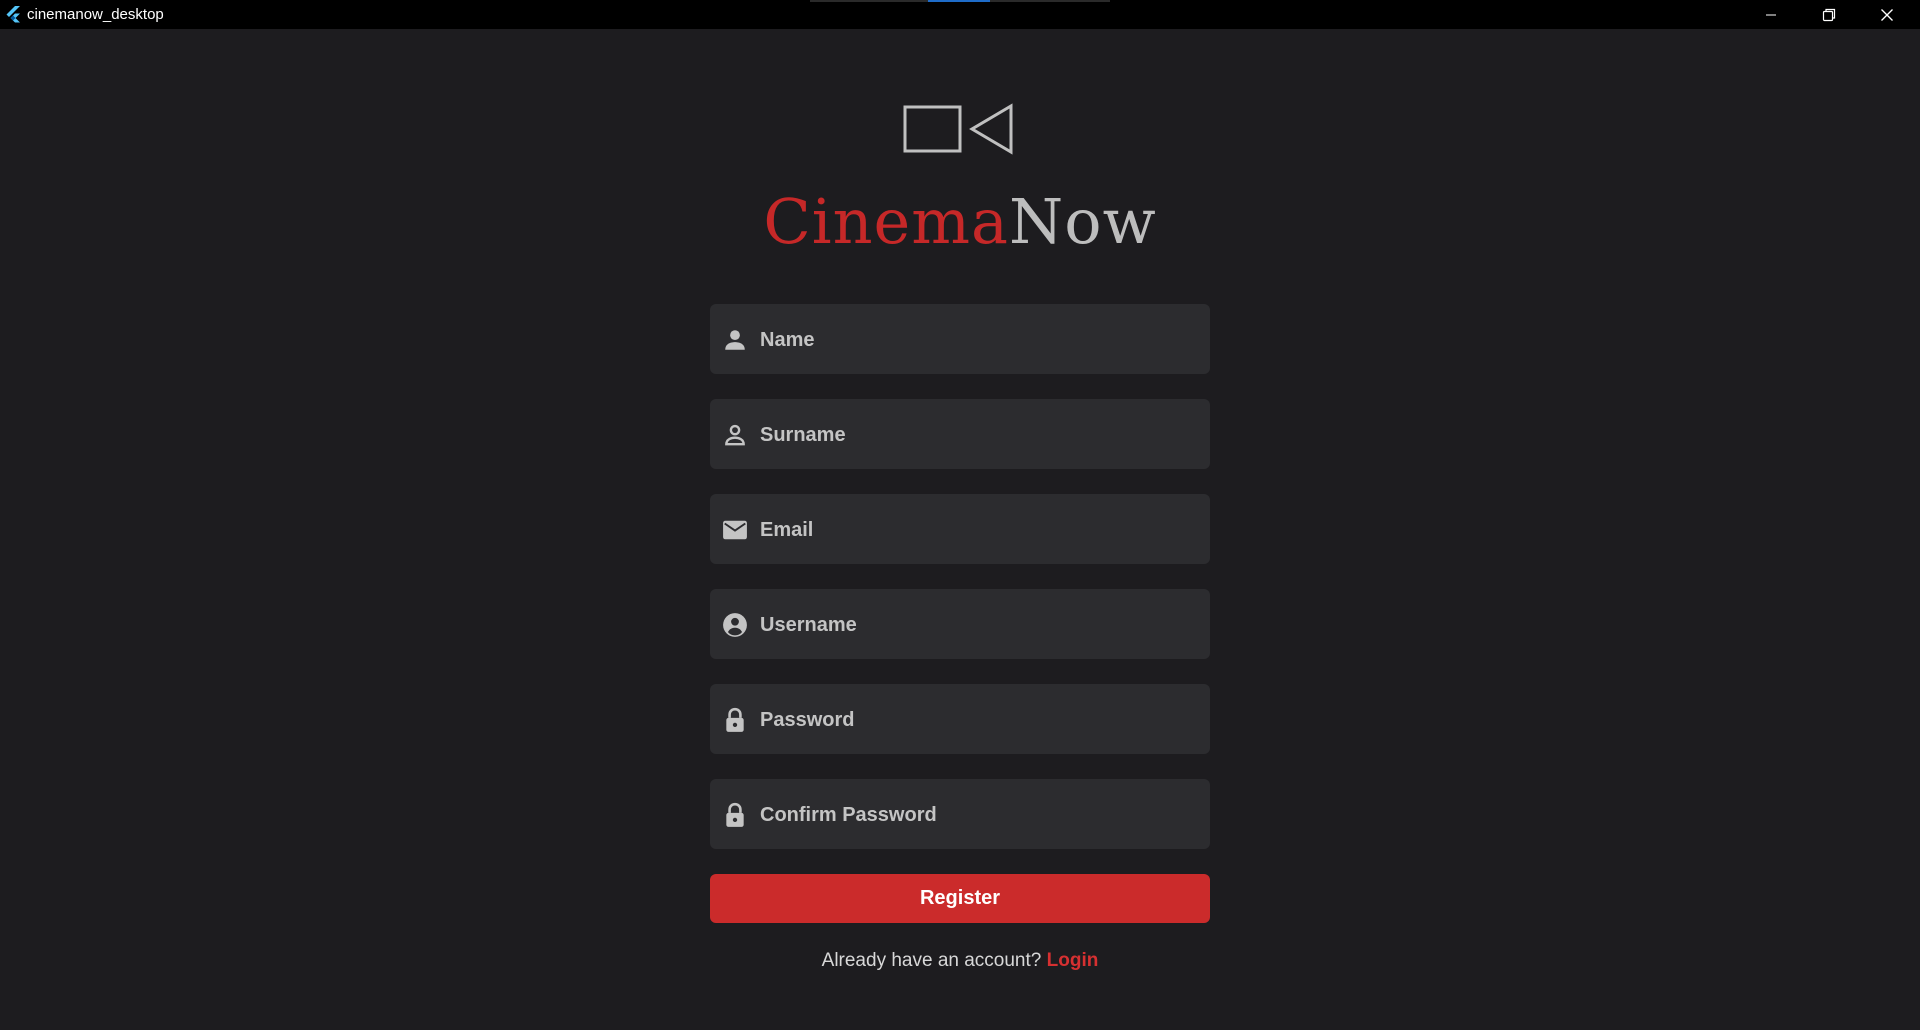  What do you see at coordinates (13, 14) in the screenshot?
I see `flutter-icon` at bounding box center [13, 14].